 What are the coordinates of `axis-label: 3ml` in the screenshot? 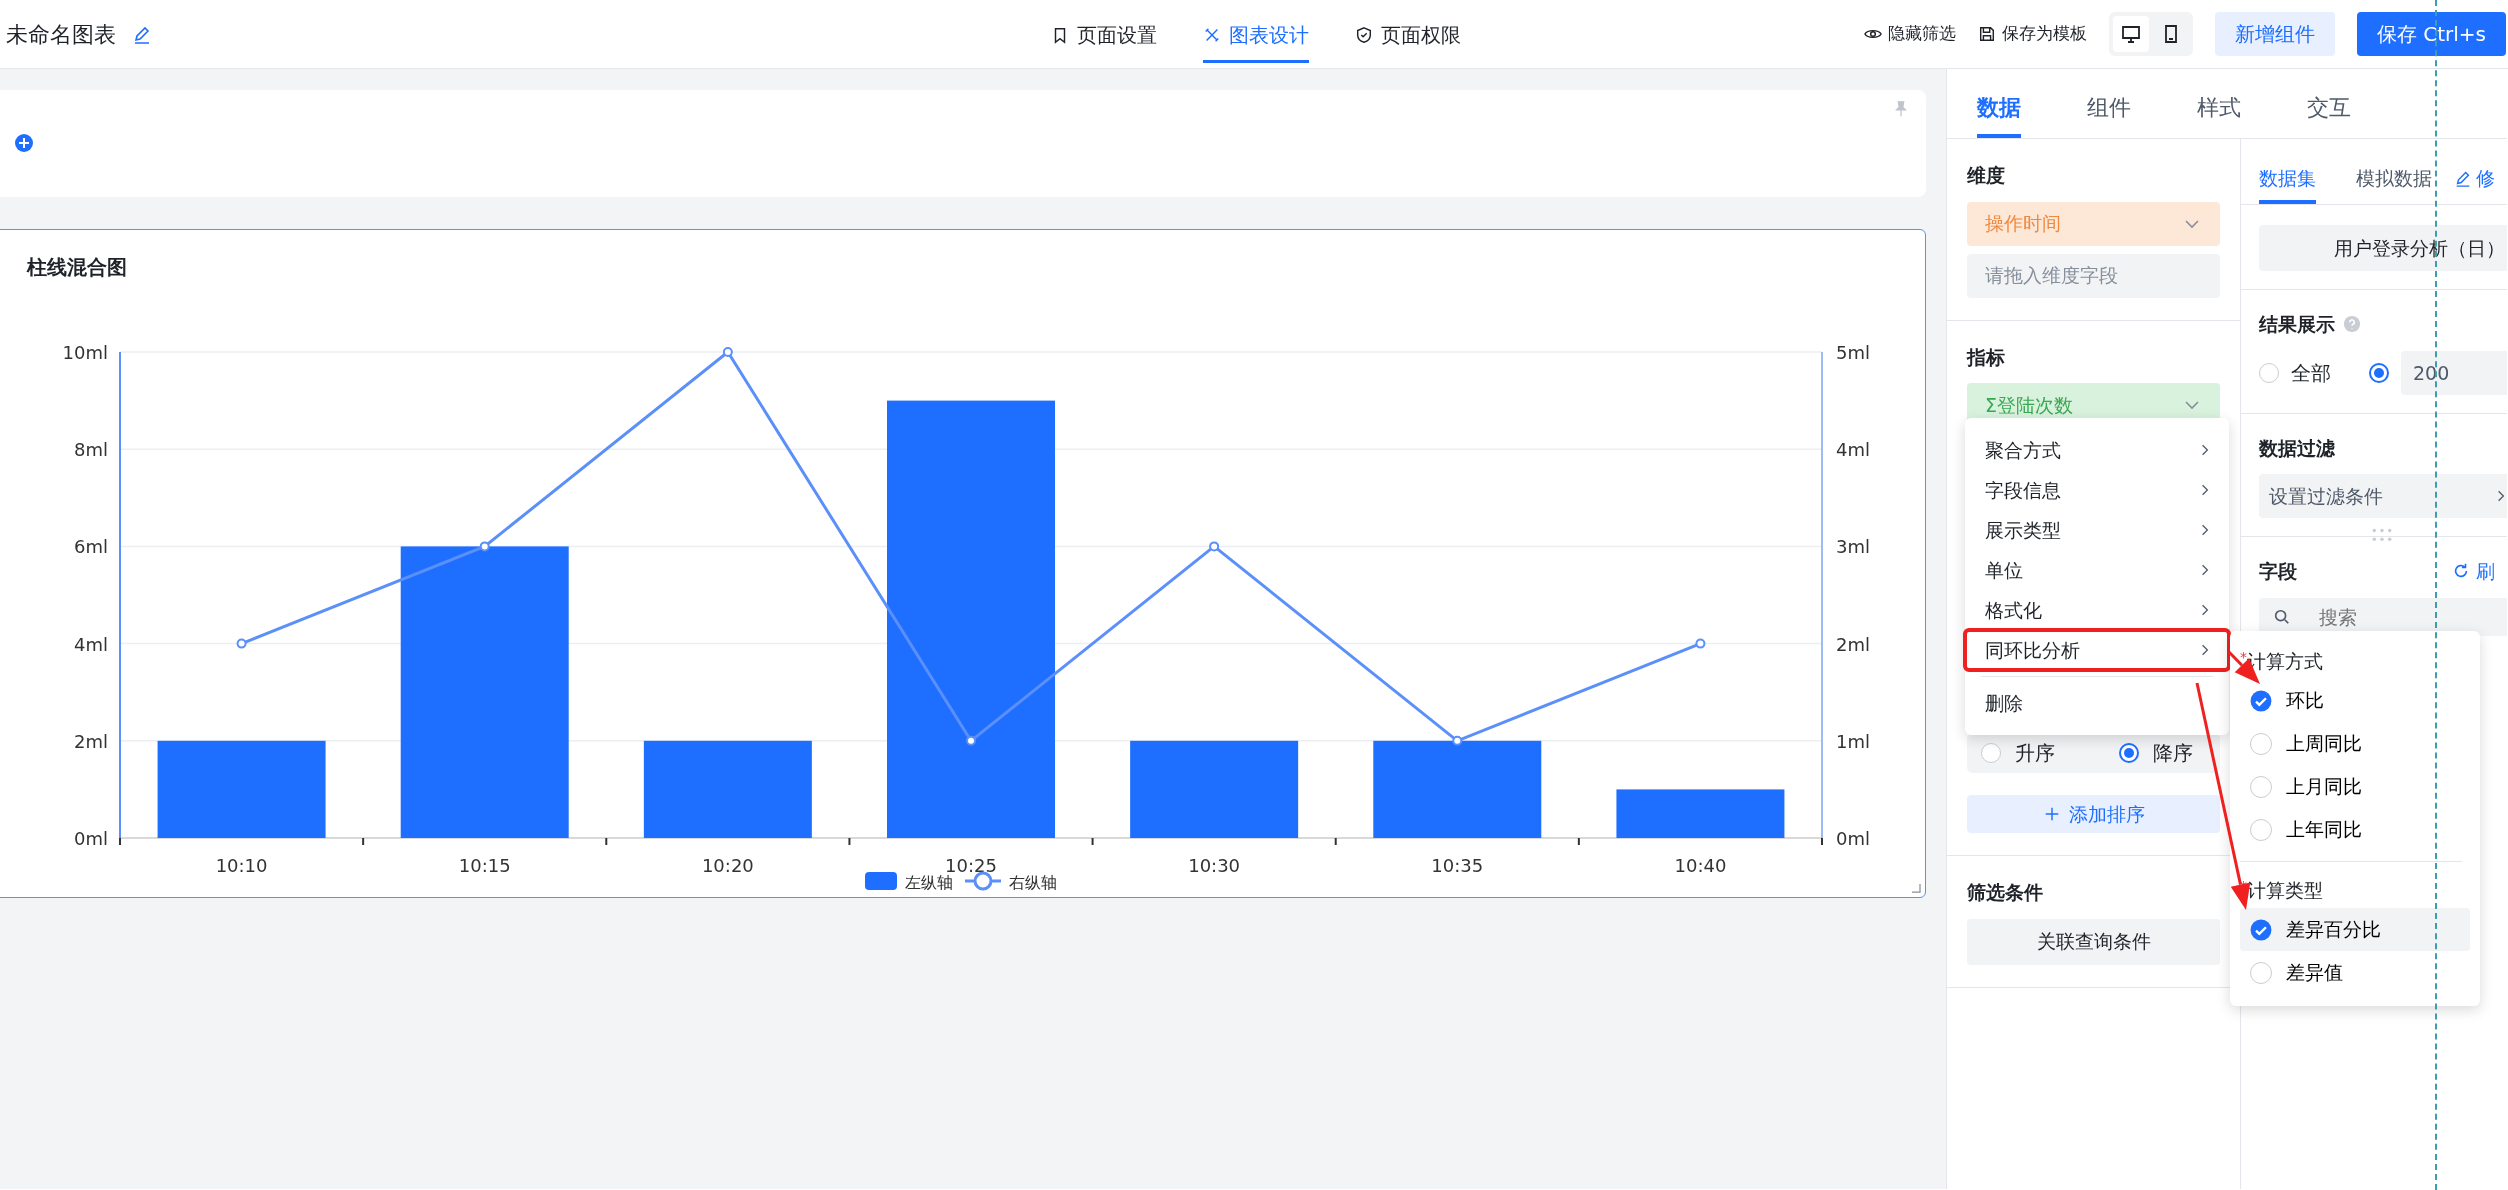 It's located at (1853, 547).